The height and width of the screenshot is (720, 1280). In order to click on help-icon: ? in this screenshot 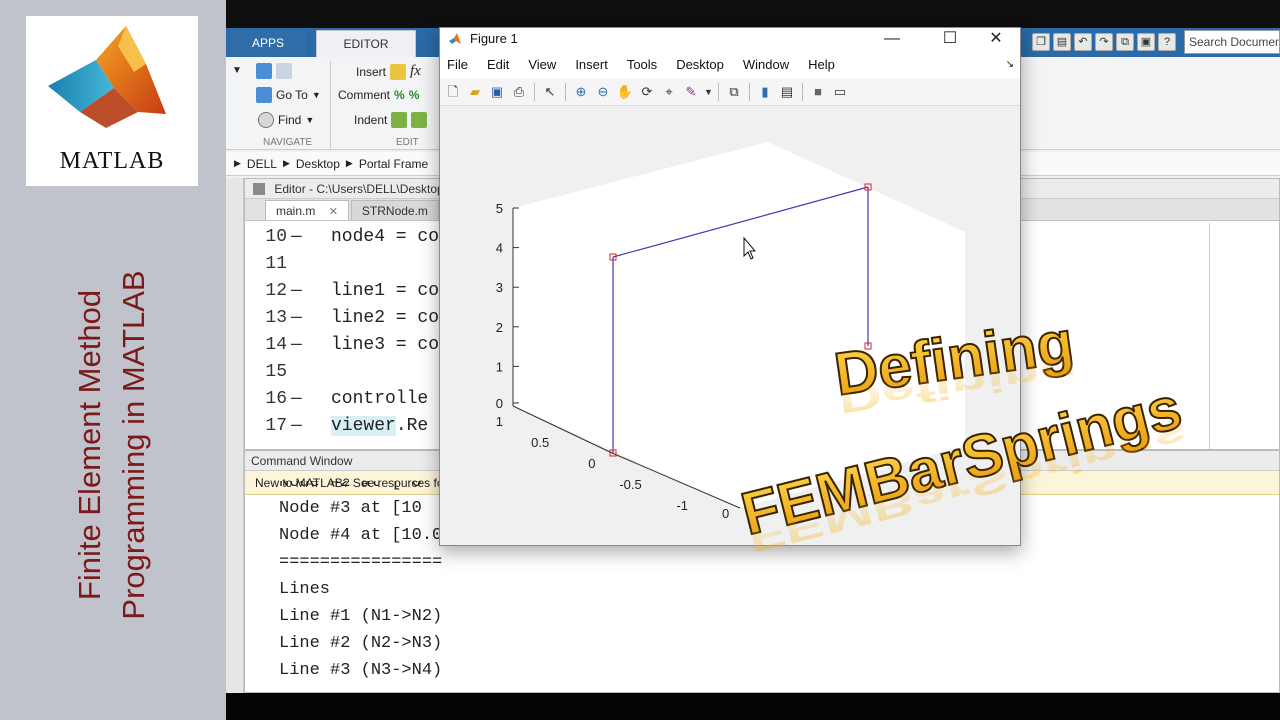, I will do `click(1167, 42)`.